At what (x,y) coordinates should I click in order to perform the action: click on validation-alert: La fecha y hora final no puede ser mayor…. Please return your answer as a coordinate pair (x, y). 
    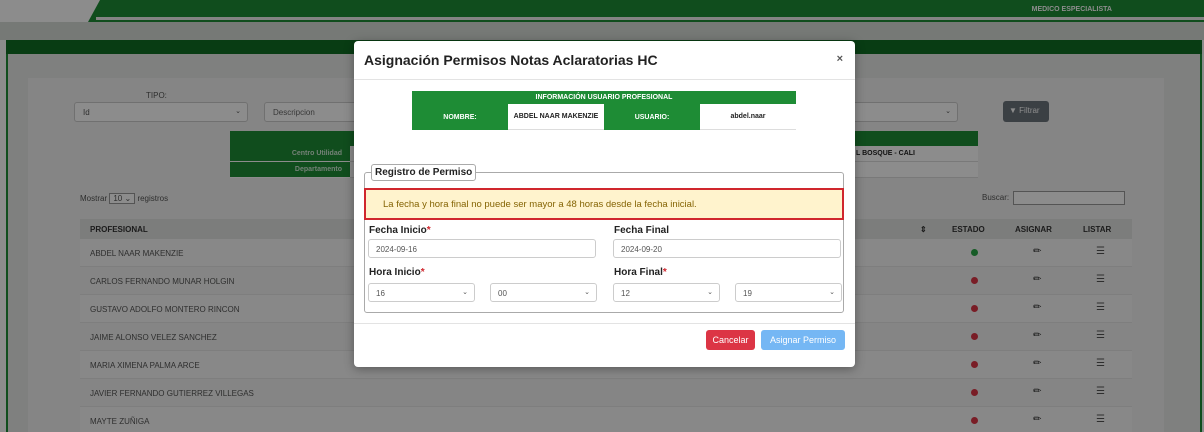
    Looking at the image, I should click on (604, 204).